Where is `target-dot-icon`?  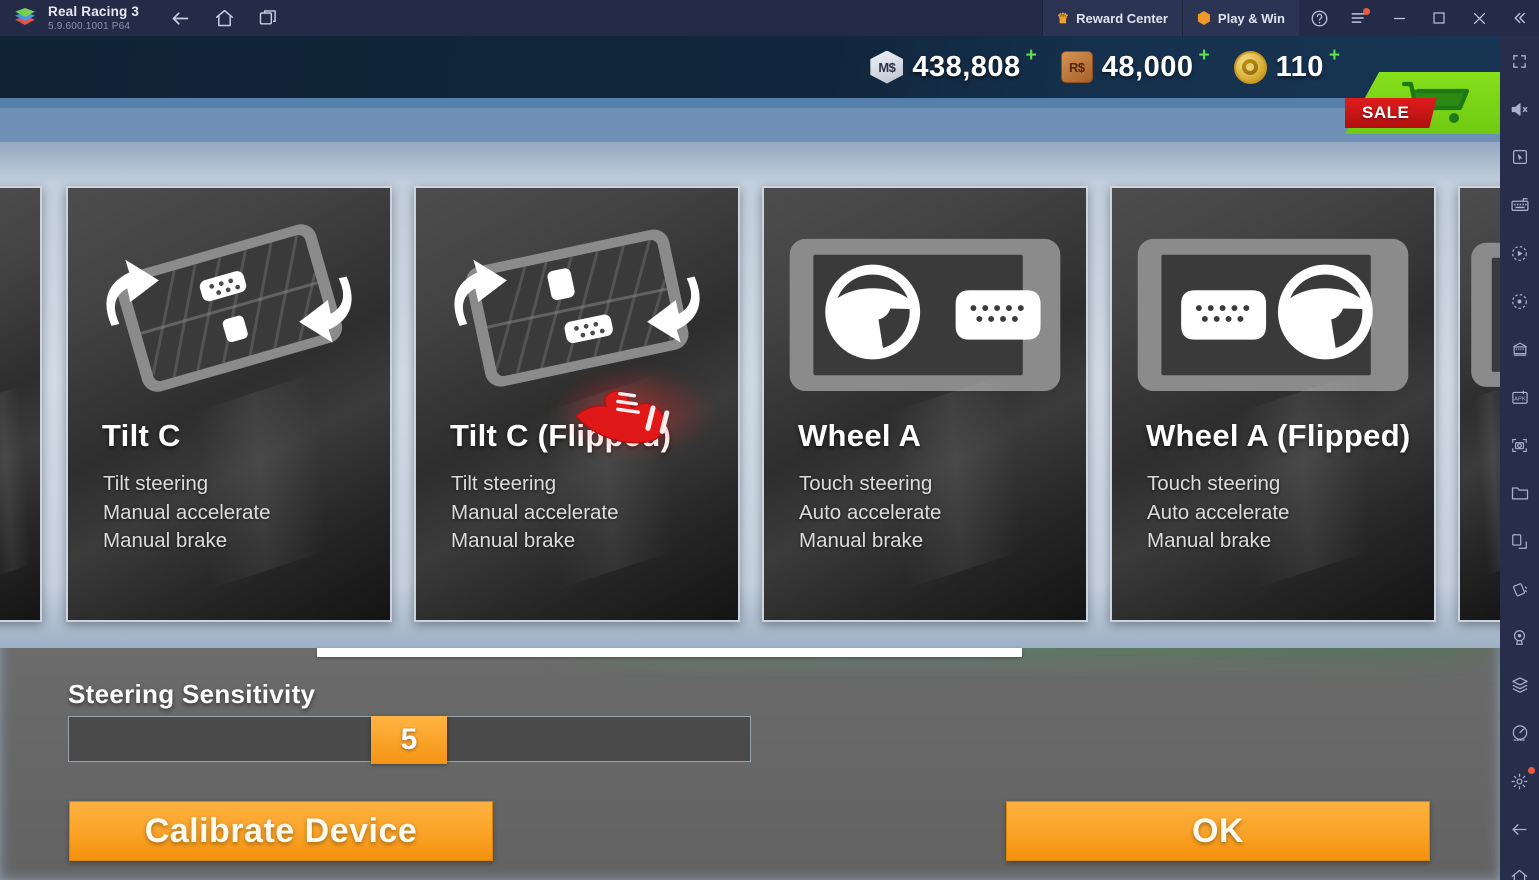 target-dot-icon is located at coordinates (1520, 301).